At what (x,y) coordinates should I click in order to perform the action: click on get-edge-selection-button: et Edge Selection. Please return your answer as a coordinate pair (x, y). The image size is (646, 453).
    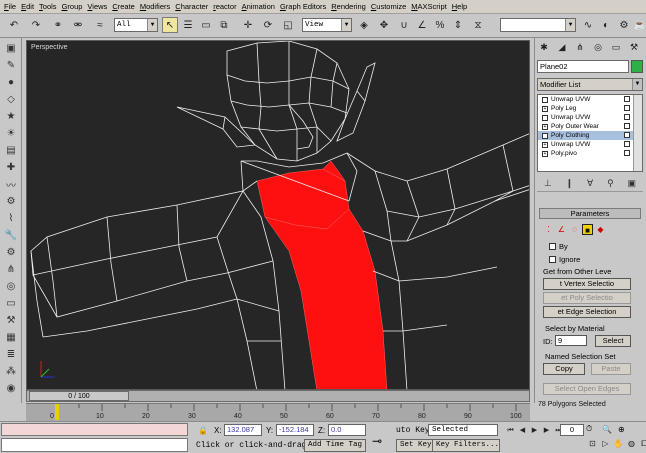
    Looking at the image, I should click on (587, 312).